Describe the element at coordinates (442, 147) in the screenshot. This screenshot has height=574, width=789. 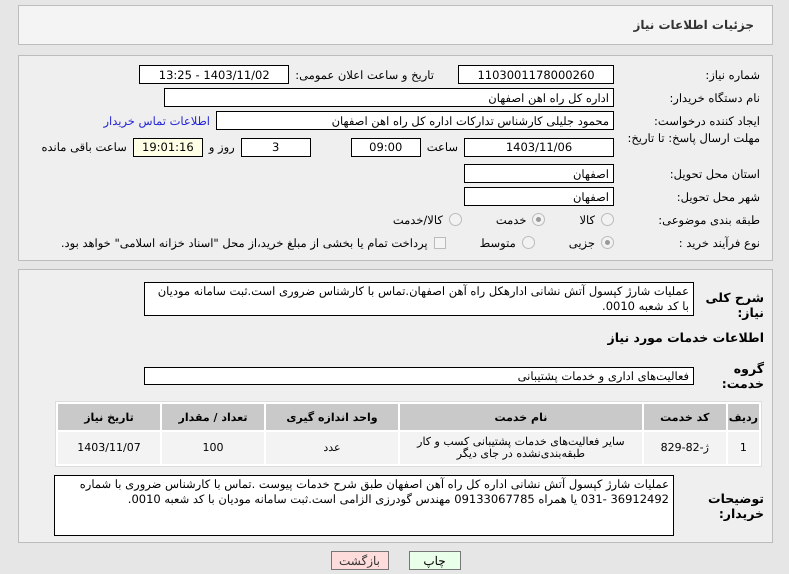
I see `time-label: ساعت` at that location.